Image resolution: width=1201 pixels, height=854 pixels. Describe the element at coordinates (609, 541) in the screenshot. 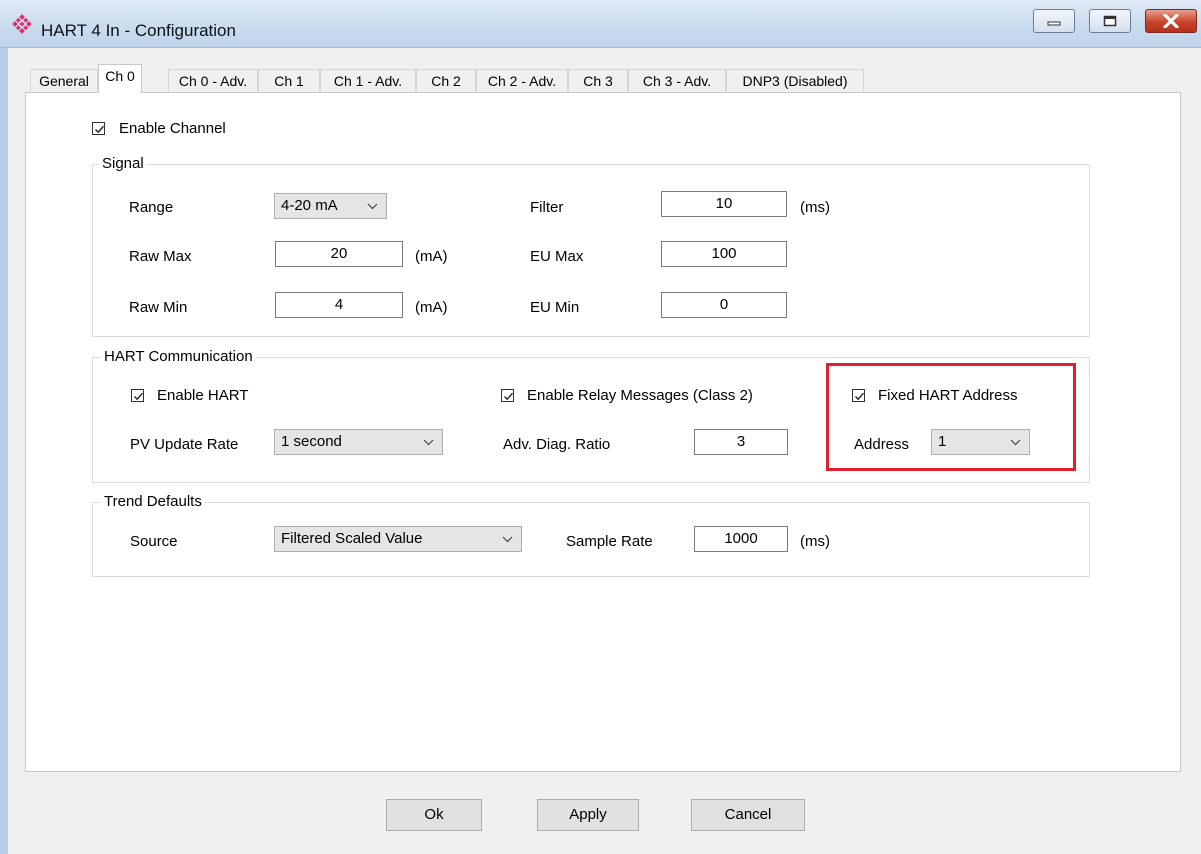

I see `sample-rate-label: Sample Rate` at that location.